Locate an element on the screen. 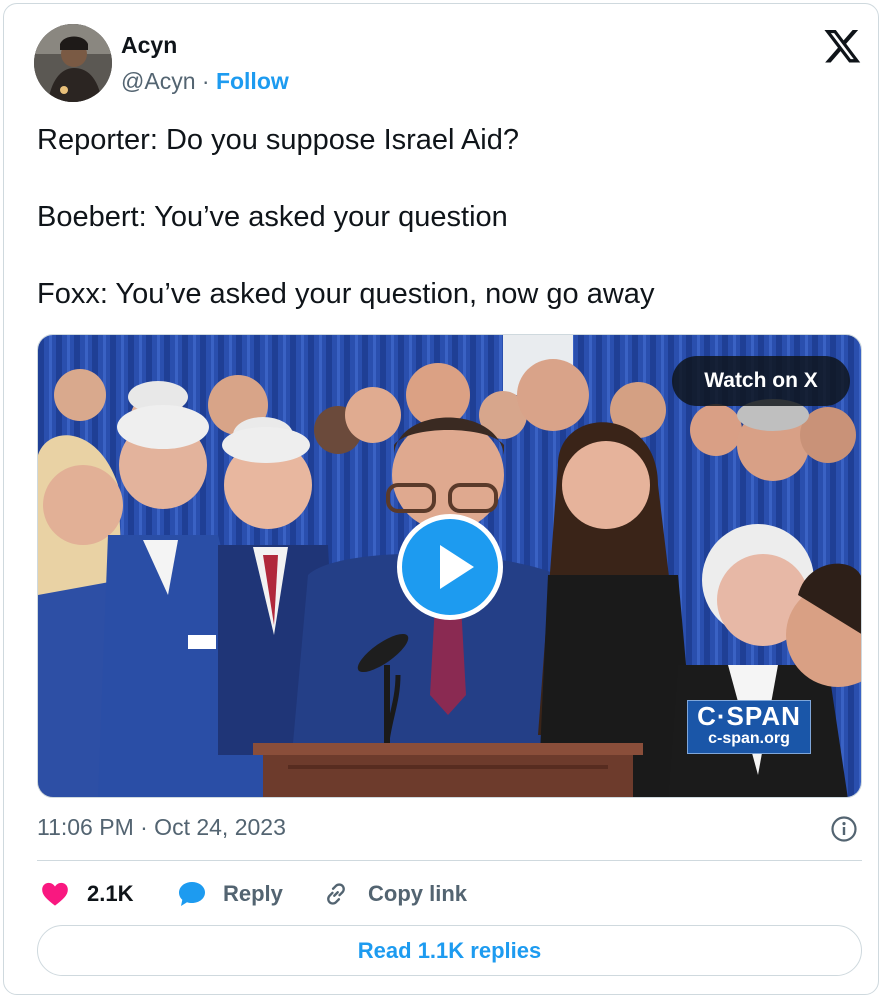  tweet-line: Boebert: You’ve asked your question is located at coordinates (272, 217).